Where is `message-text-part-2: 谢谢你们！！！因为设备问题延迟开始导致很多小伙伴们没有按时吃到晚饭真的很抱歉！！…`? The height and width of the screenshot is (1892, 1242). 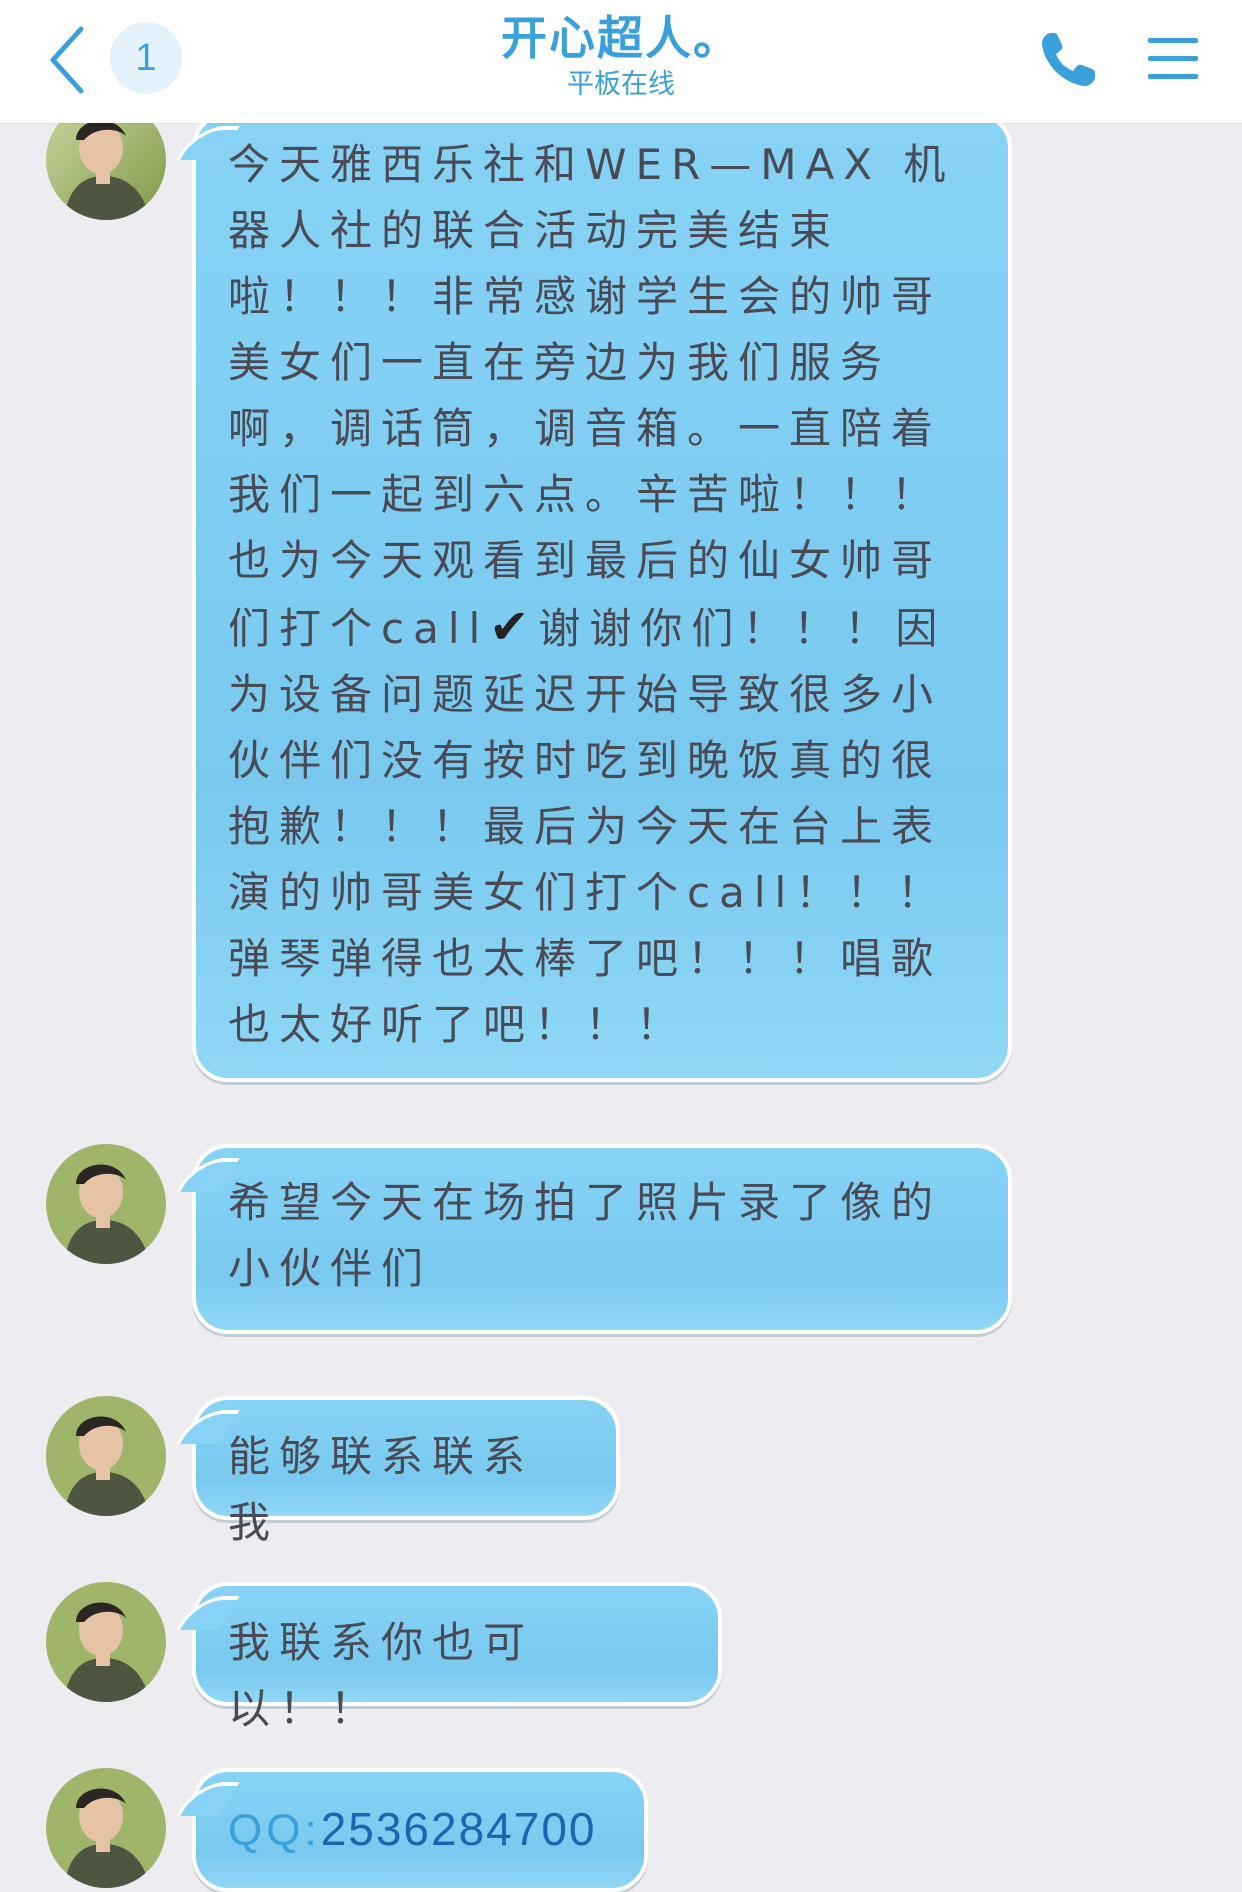
message-text-part-2: 谢谢你们！！！因为设备问题延迟开始导致很多小伙伴们没有按时吃到晚饭真的很抱歉！！… is located at coordinates (588, 826).